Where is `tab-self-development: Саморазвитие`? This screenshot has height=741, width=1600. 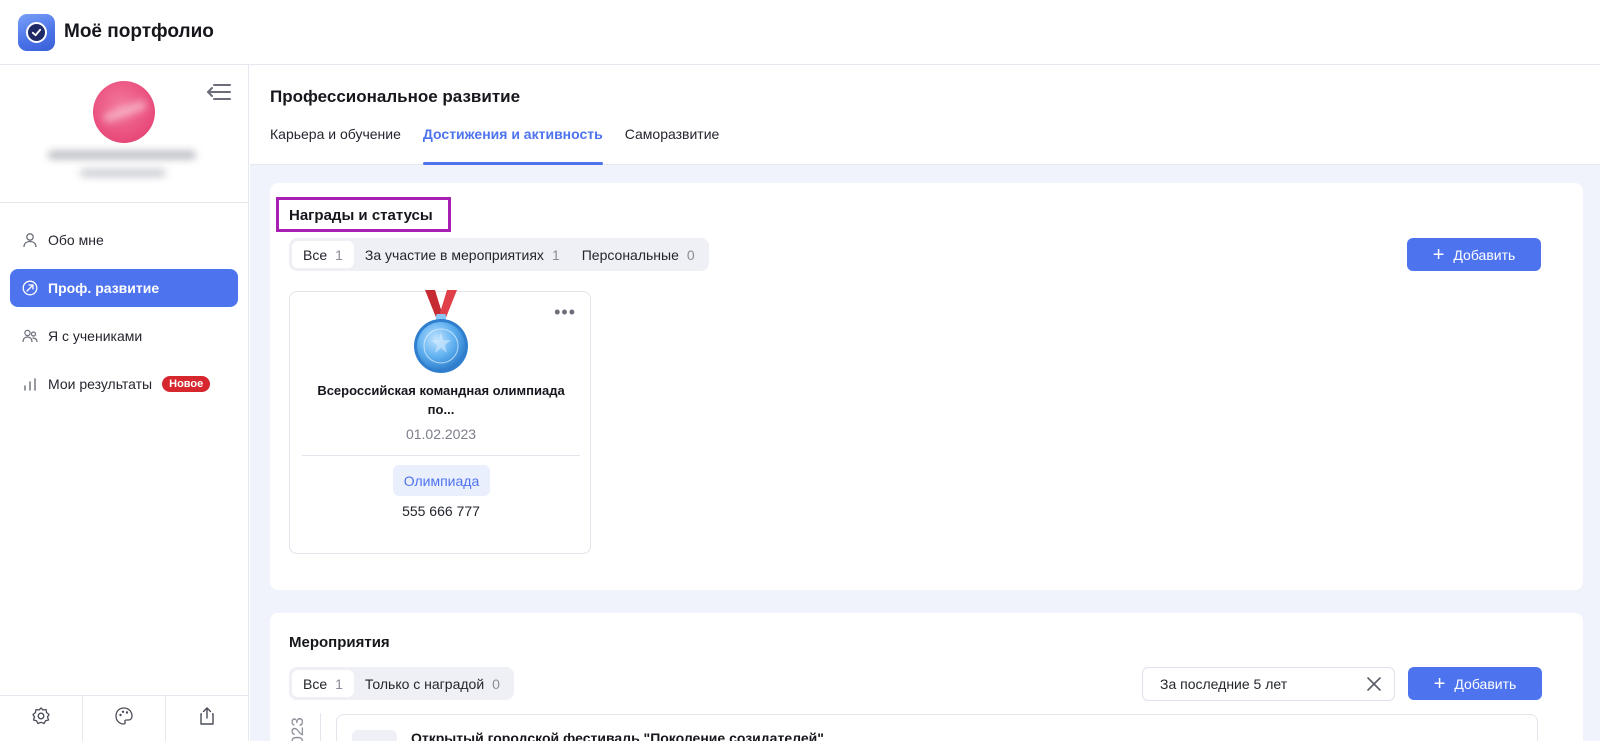
tab-self-development: Саморазвитие is located at coordinates (672, 145).